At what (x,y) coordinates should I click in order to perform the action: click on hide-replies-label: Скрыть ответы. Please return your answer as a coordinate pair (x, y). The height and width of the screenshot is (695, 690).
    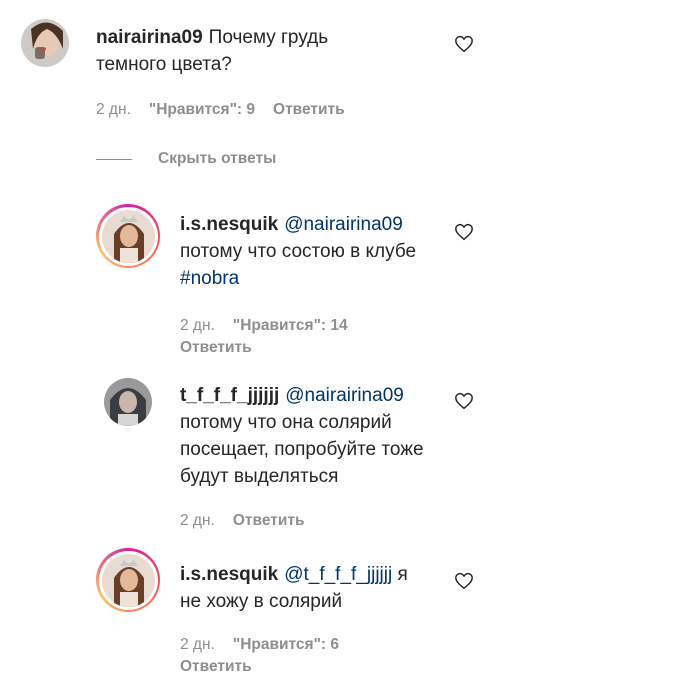
    Looking at the image, I should click on (217, 158).